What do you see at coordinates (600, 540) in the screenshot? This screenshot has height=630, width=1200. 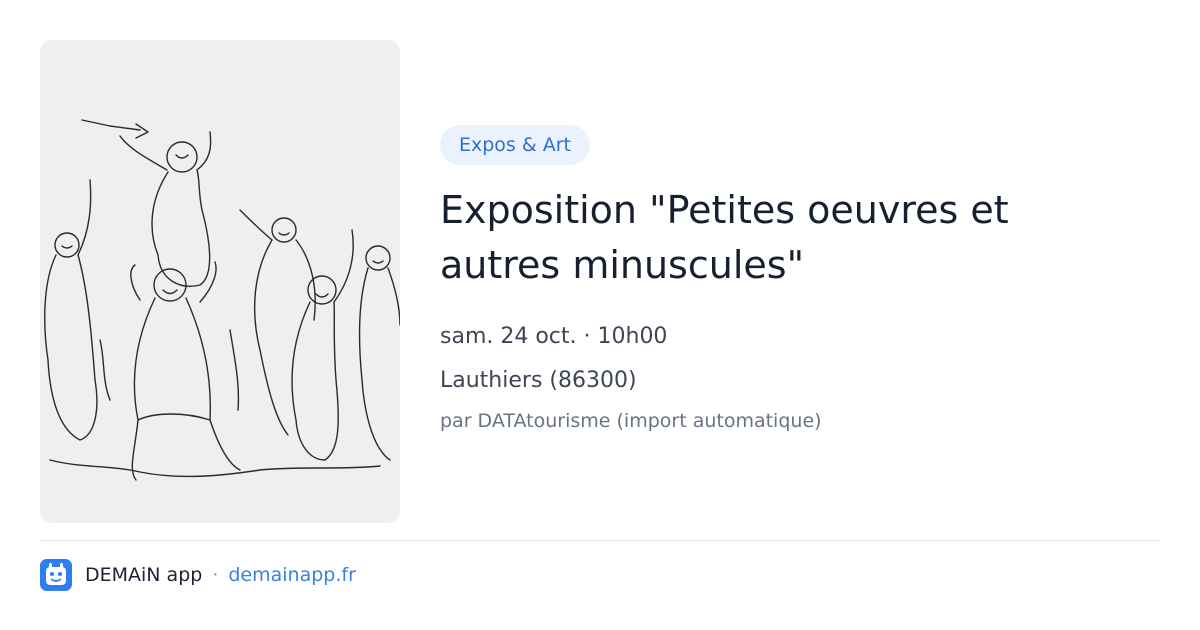 I see `footer-divider` at bounding box center [600, 540].